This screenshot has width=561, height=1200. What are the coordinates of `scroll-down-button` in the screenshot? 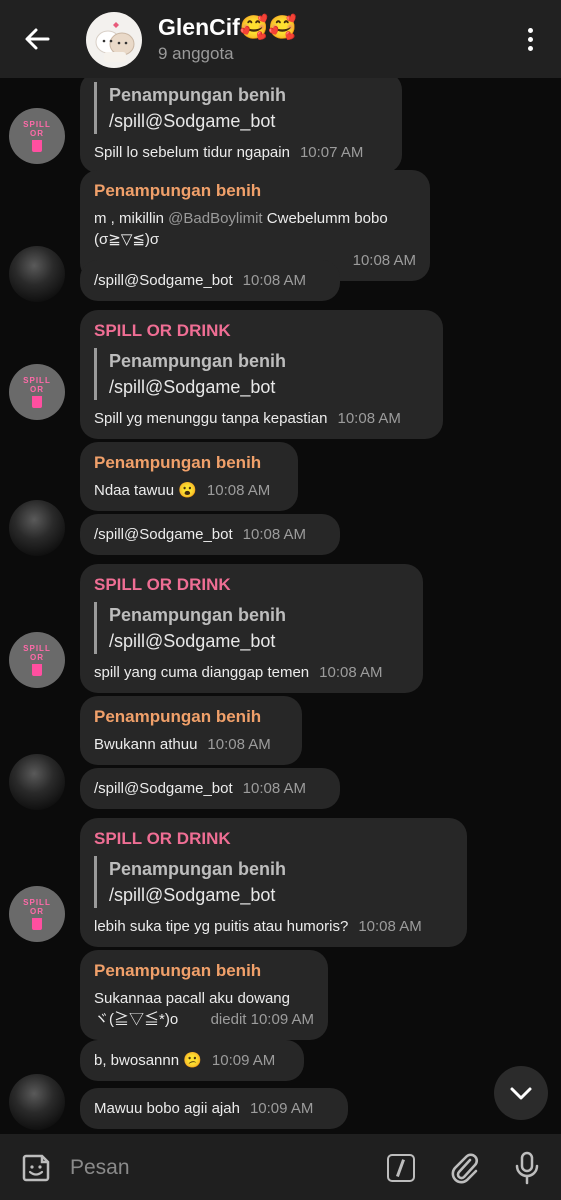 It's located at (521, 1093).